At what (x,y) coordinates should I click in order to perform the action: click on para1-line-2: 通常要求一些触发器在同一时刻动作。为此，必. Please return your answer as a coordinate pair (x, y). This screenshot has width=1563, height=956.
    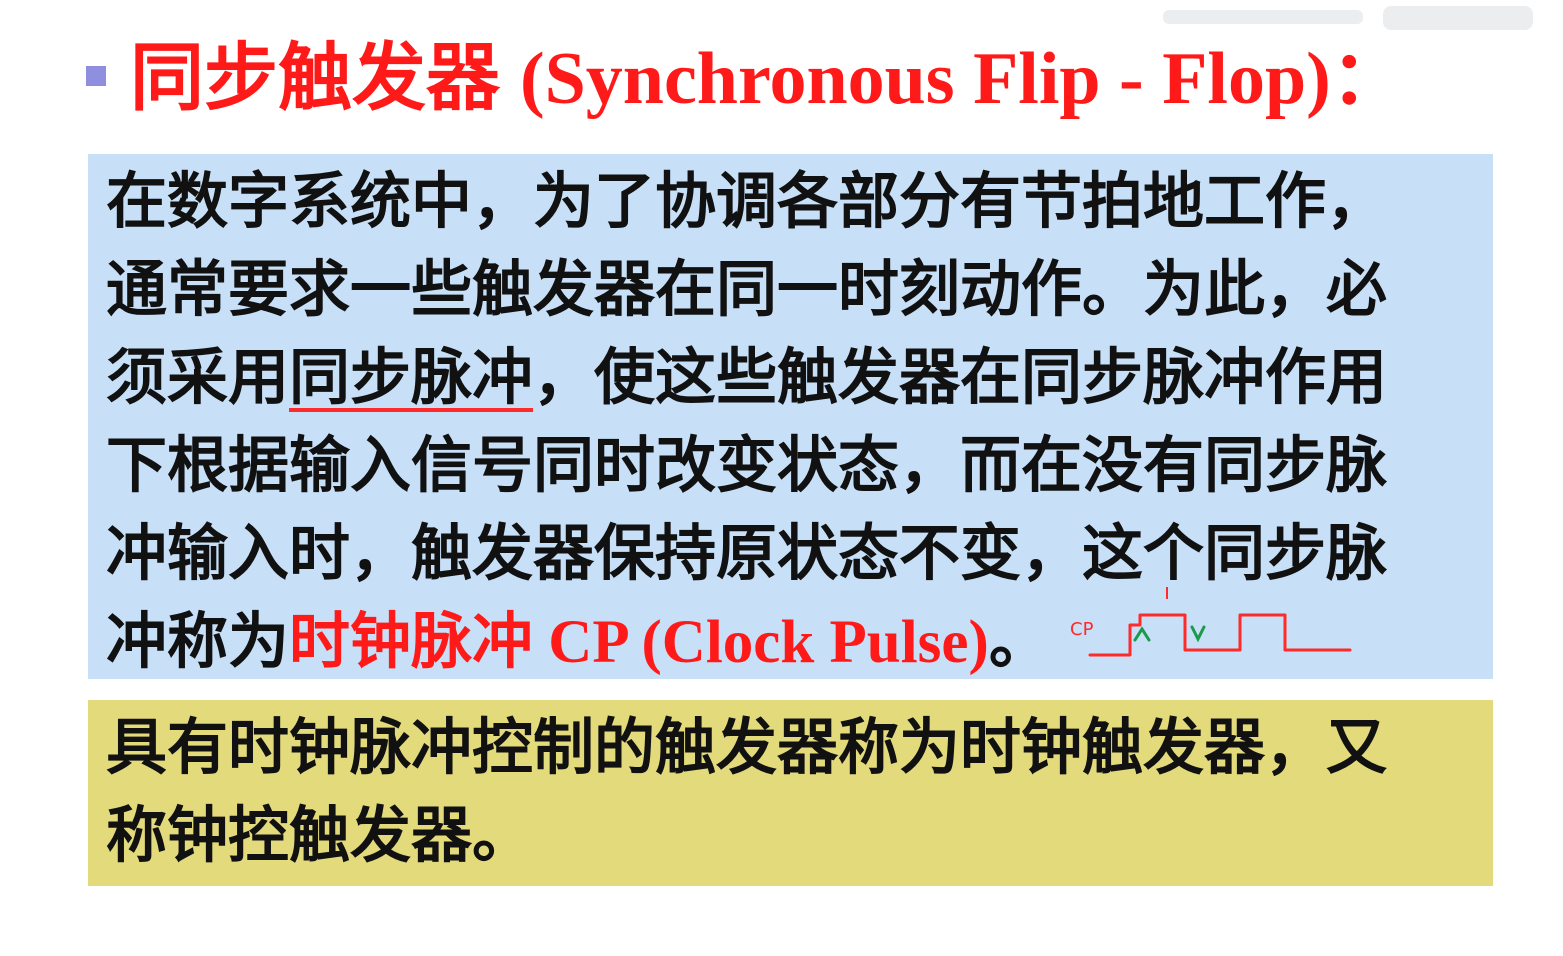
    Looking at the image, I should click on (747, 289).